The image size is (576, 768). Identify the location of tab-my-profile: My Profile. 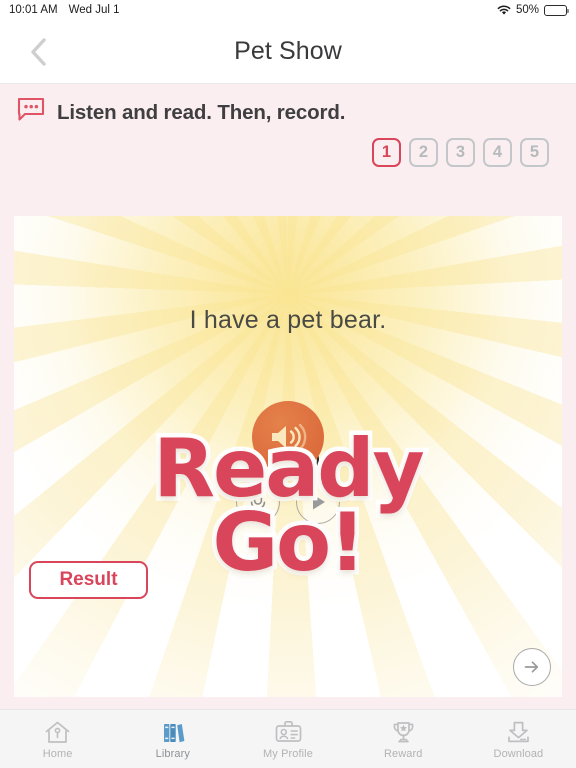
(287, 739).